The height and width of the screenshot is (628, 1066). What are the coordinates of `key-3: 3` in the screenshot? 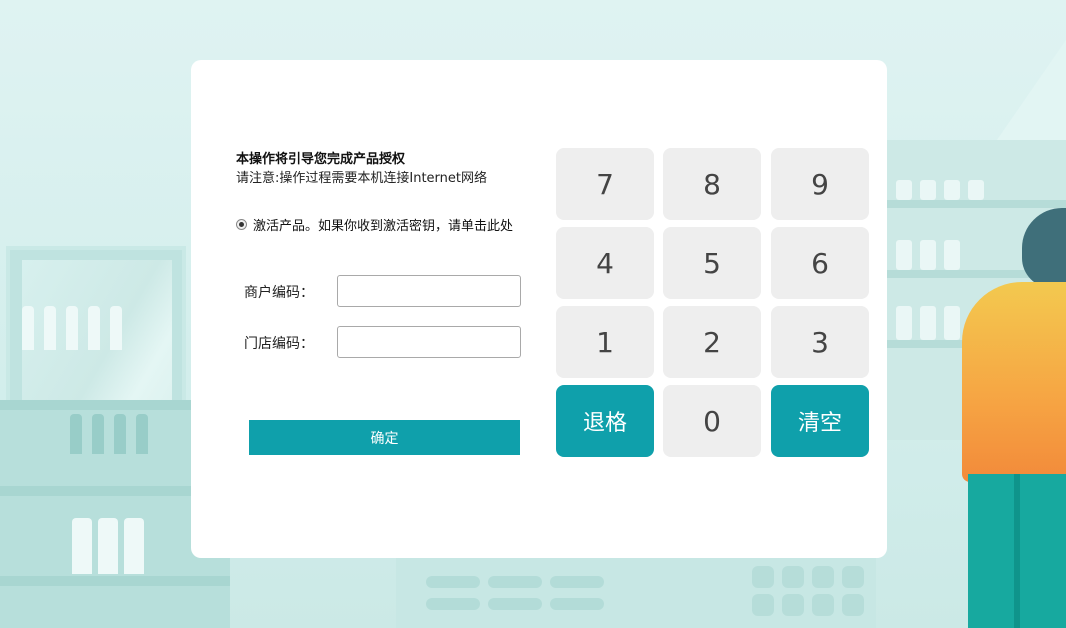 It's located at (820, 342).